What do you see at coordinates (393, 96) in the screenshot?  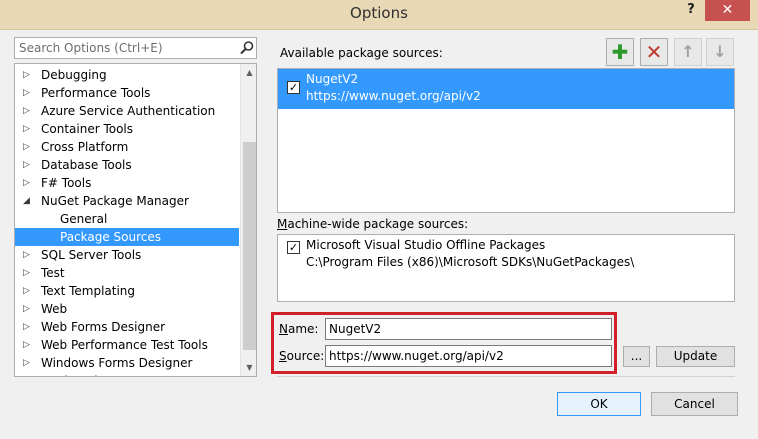 I see `source-url: https://www.nuget.org/api/v2` at bounding box center [393, 96].